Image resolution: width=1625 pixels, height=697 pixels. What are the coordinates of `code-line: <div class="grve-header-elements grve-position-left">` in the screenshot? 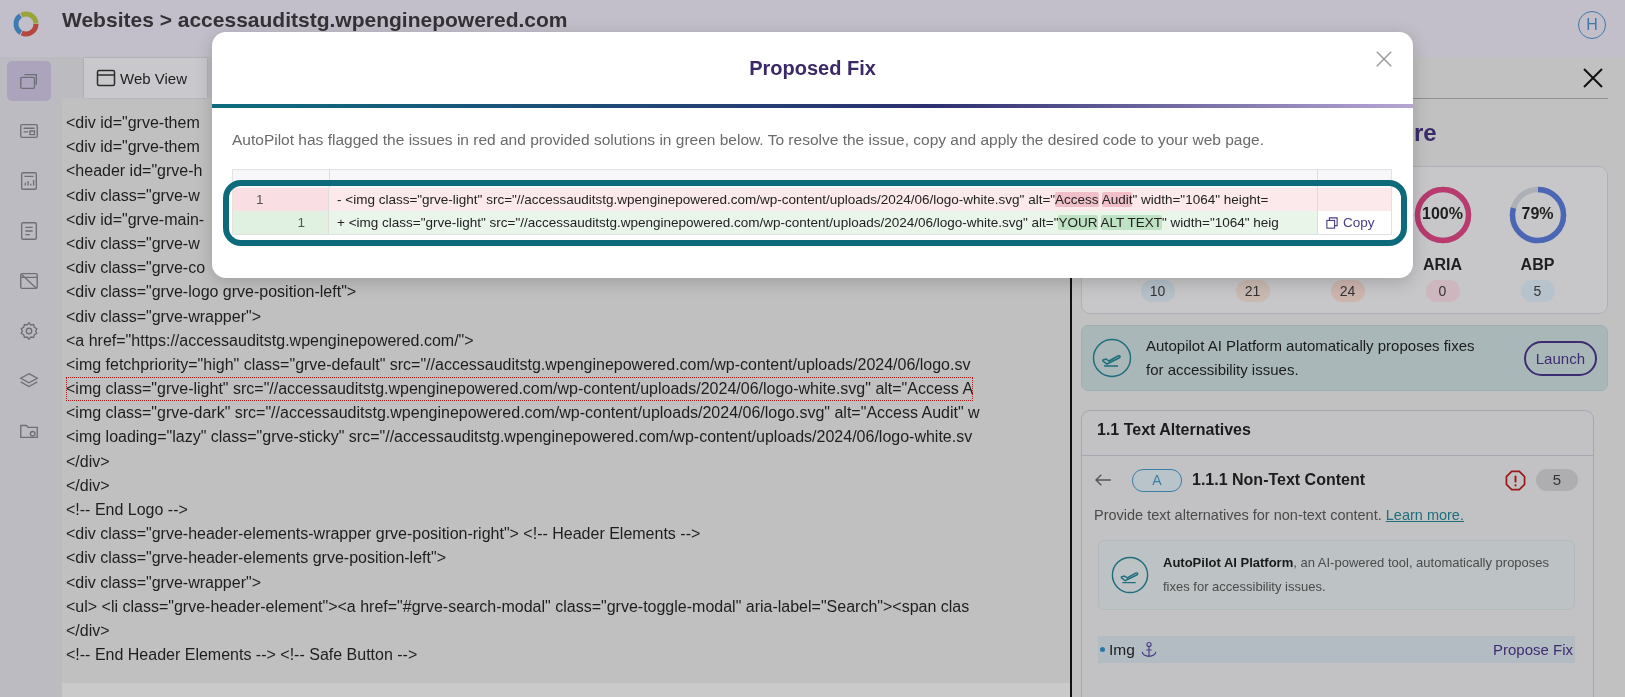 It's located at (256, 558).